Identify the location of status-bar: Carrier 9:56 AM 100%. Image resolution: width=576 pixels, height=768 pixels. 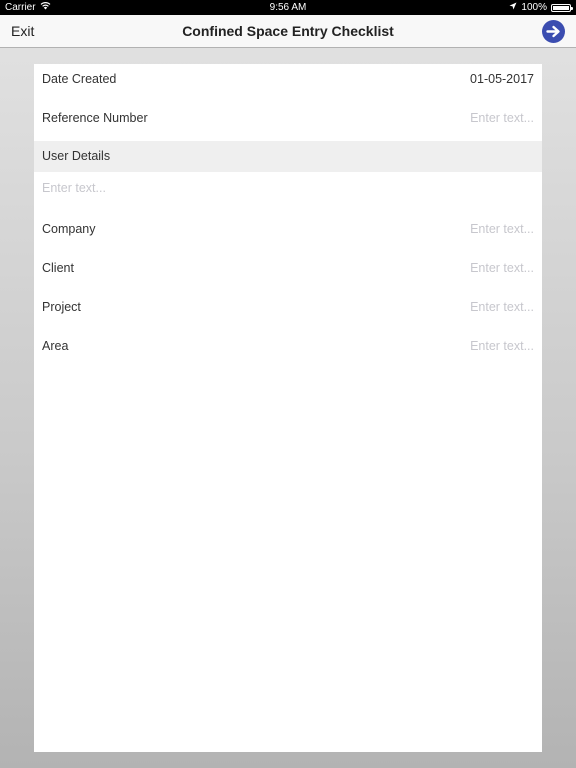
(288, 7).